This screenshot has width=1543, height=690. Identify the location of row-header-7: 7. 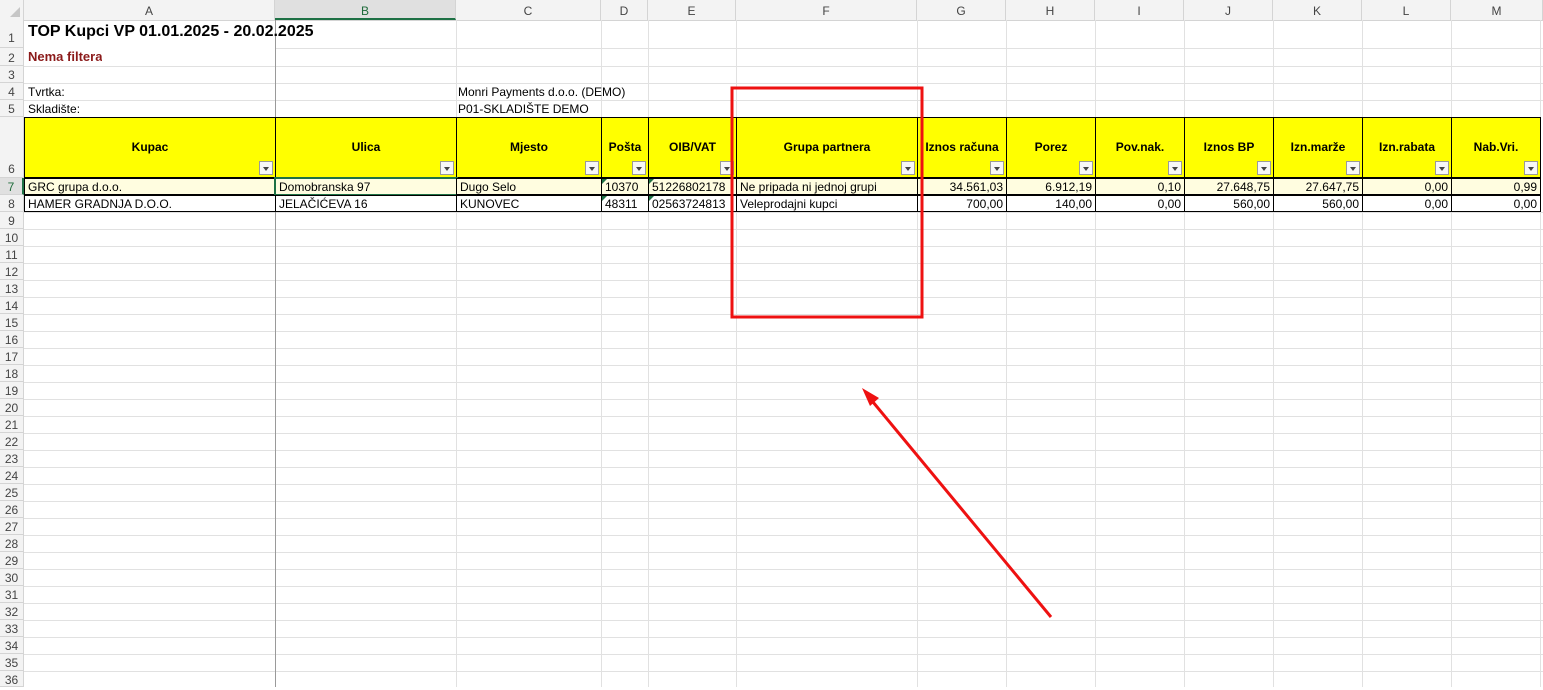
(12, 186).